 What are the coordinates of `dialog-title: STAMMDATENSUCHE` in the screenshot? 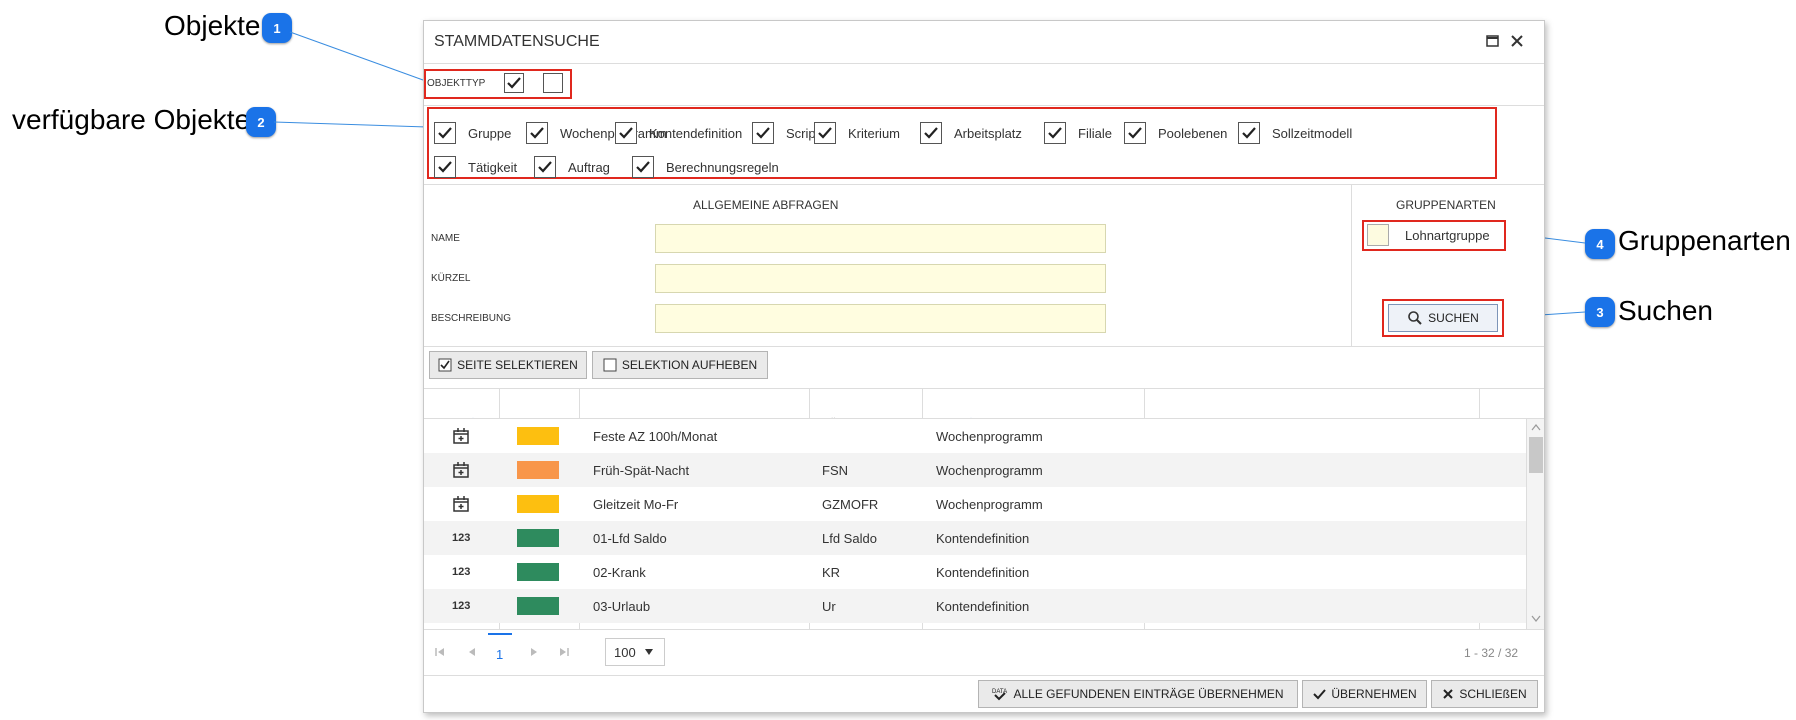 It's located at (517, 41).